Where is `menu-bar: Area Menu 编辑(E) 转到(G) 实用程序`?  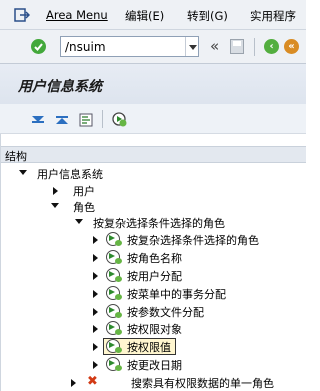
menu-bar: Area Menu 编辑(E) 转到(G) 实用程序 is located at coordinates (153, 15).